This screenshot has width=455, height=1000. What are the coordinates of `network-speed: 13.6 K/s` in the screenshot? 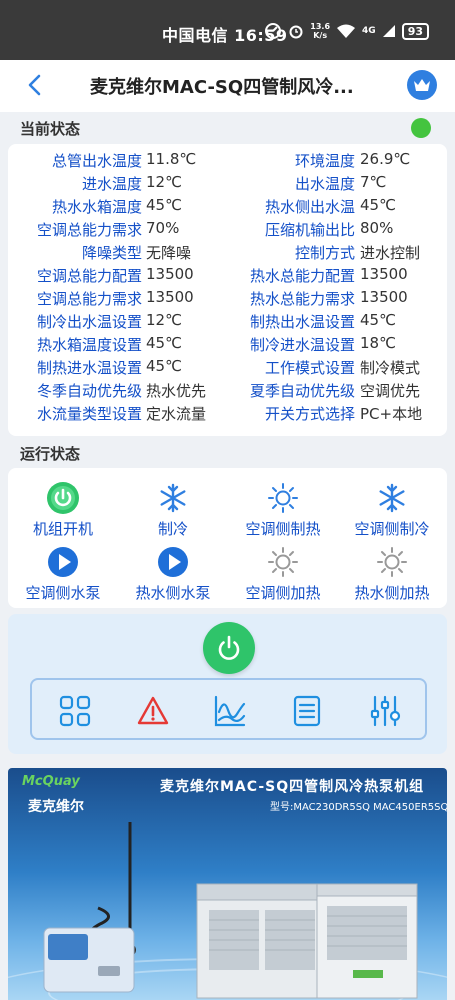 It's located at (320, 31).